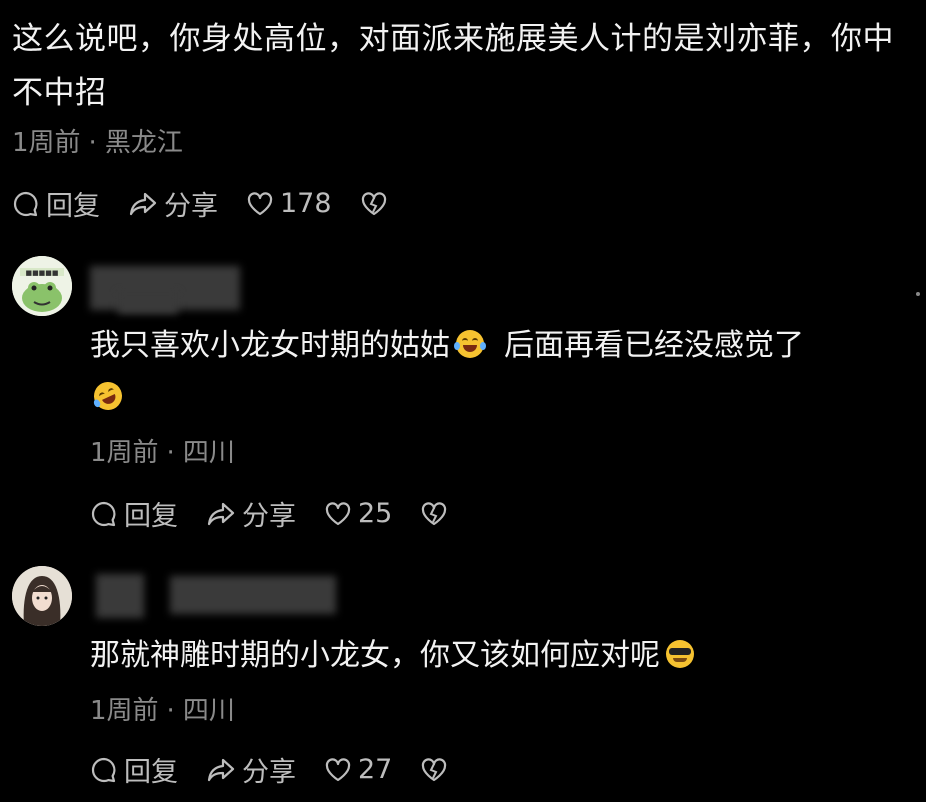  Describe the element at coordinates (97, 143) in the screenshot. I see `comment-meta: 1周前 · 黑龙江` at that location.